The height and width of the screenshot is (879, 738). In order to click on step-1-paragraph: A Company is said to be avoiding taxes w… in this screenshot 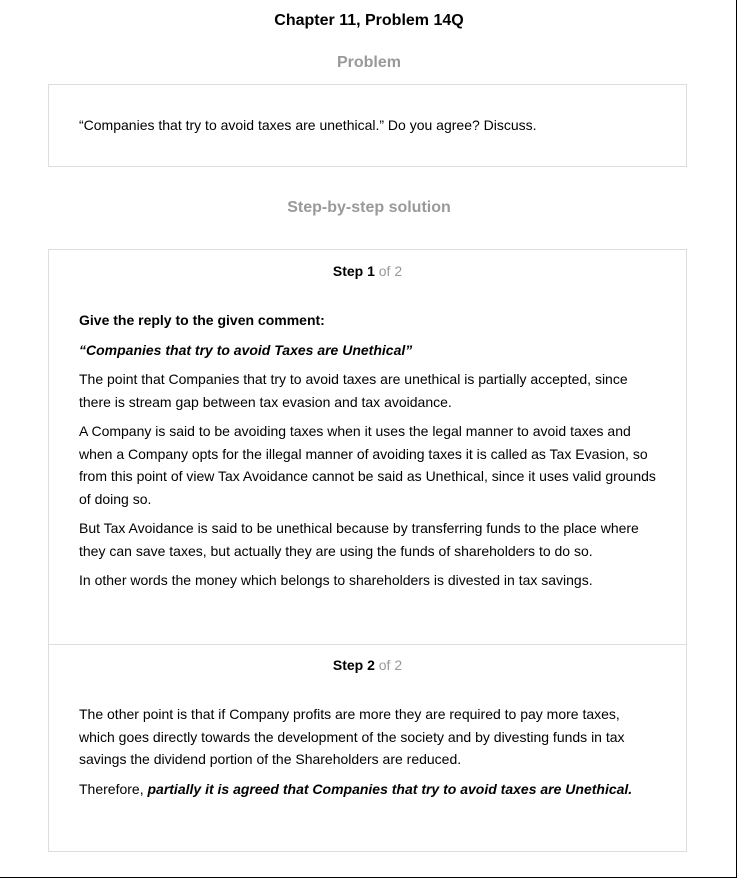, I will do `click(367, 465)`.